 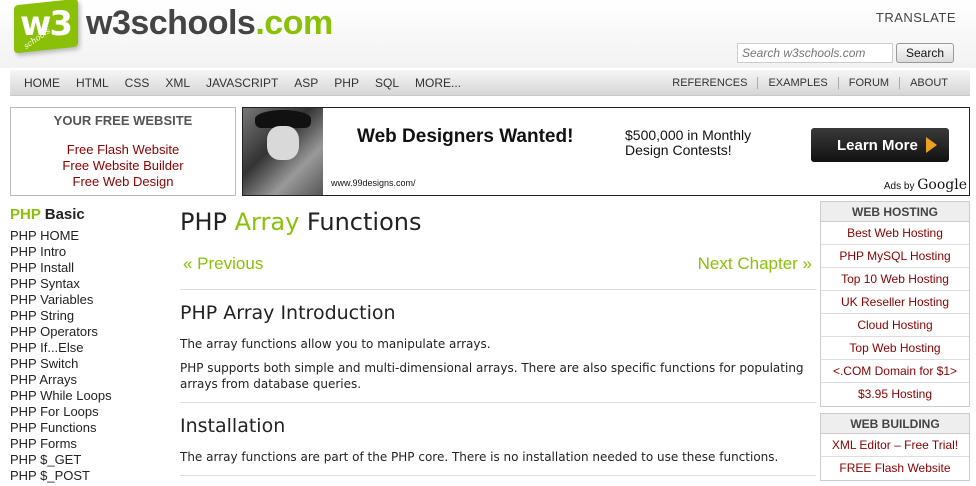 What do you see at coordinates (895, 468) in the screenshot?
I see `building-link-free-flash-website: FREE Flash Website` at bounding box center [895, 468].